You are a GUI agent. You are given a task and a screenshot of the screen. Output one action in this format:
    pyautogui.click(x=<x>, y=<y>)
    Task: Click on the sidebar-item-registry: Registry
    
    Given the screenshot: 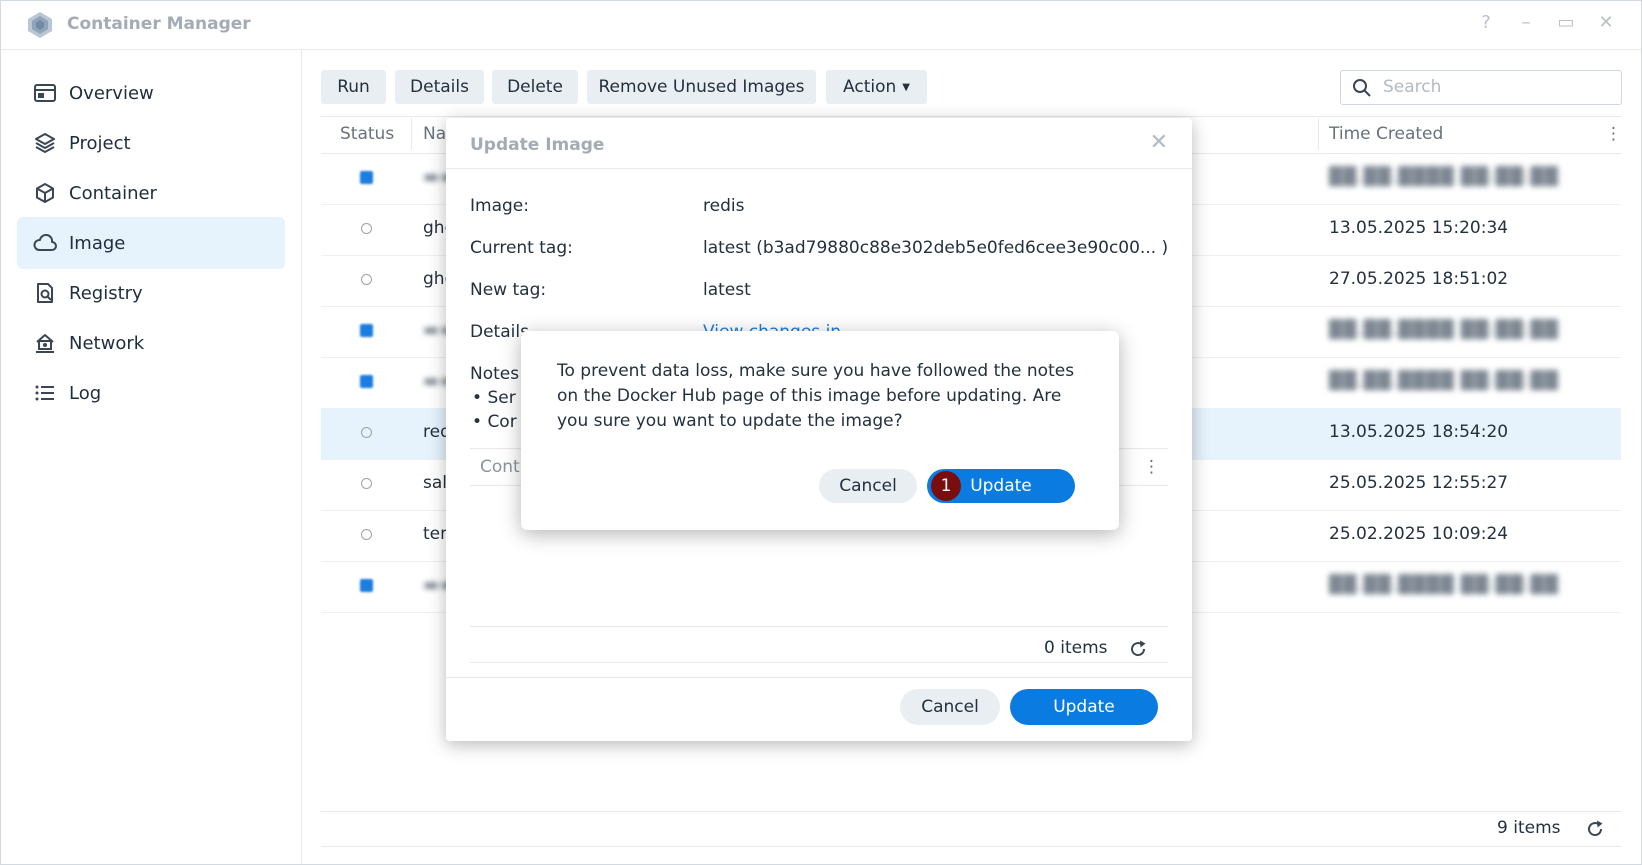 What is the action you would take?
    pyautogui.click(x=151, y=293)
    